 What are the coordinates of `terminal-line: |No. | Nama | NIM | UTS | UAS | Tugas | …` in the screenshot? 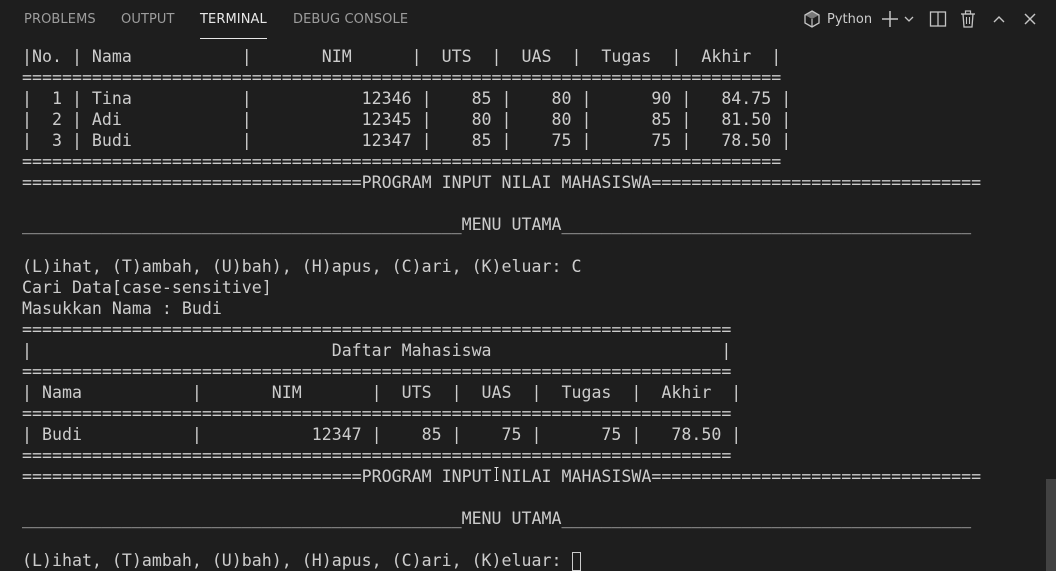 It's located at (402, 56).